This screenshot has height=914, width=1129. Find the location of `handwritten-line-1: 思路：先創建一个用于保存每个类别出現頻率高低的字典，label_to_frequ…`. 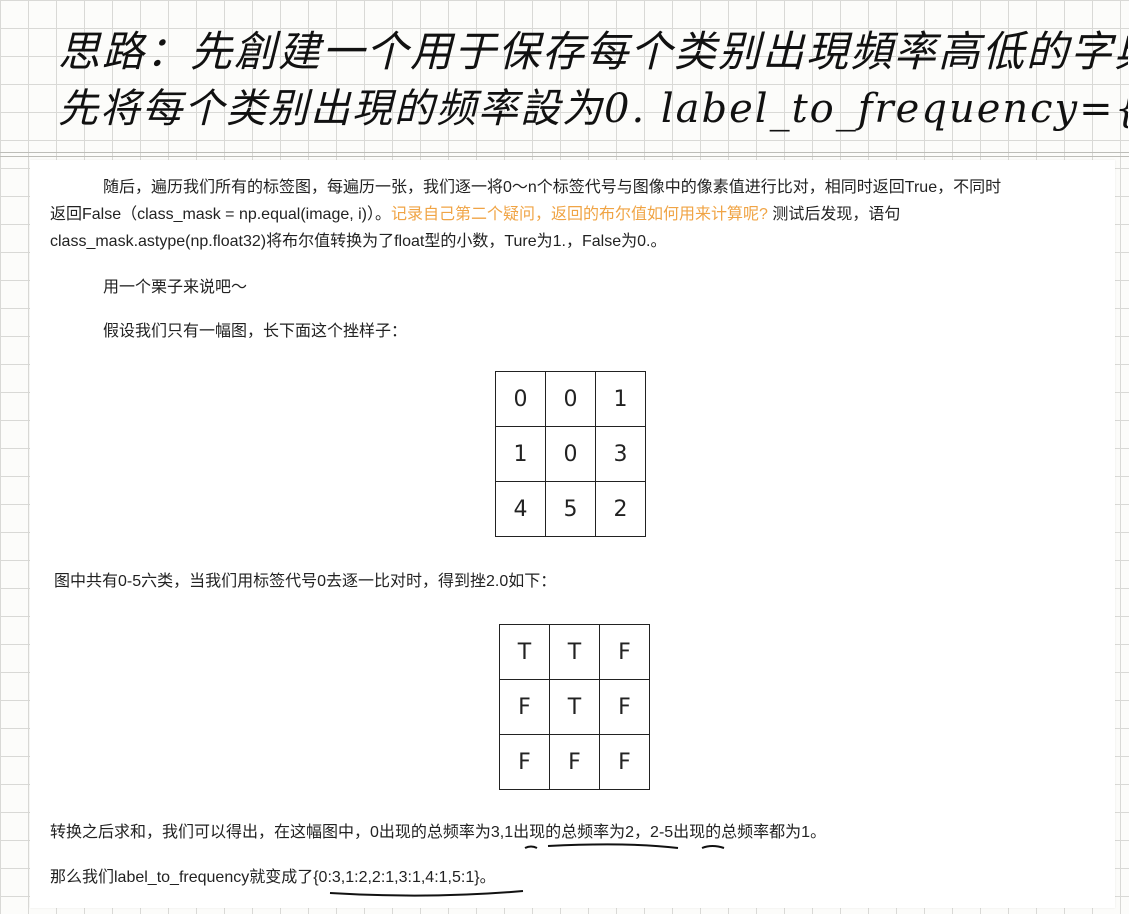

handwritten-line-1: 思路：先創建一个用于保存每个类别出現頻率高低的字典，label_to_frequ… is located at coordinates (593, 51).